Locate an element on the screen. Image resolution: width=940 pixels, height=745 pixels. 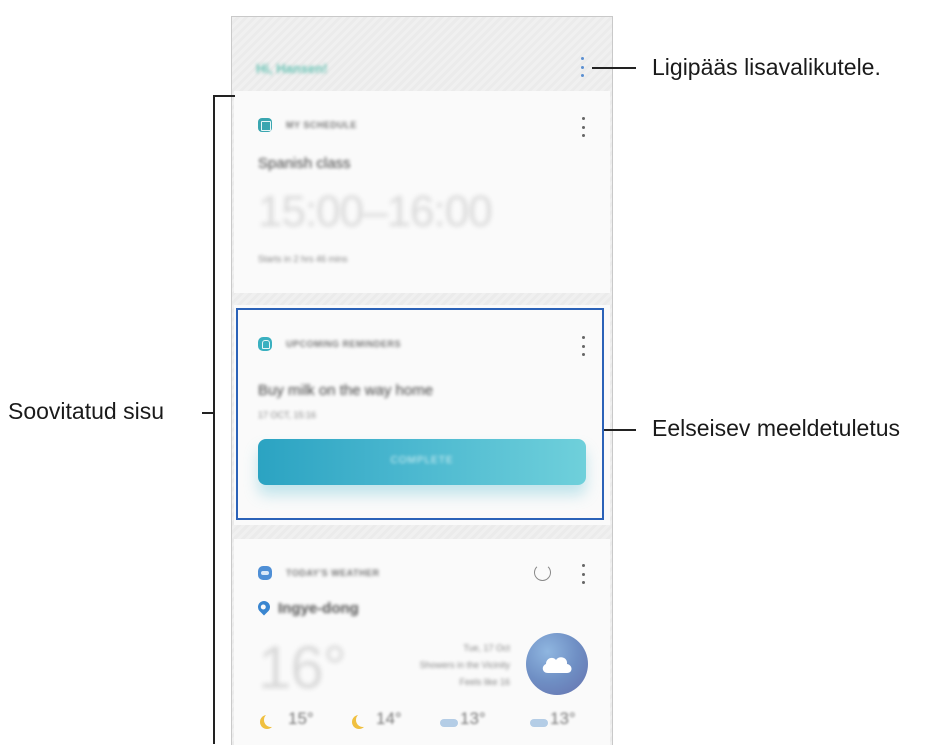
callout-line-reminder is located at coordinates (620, 430).